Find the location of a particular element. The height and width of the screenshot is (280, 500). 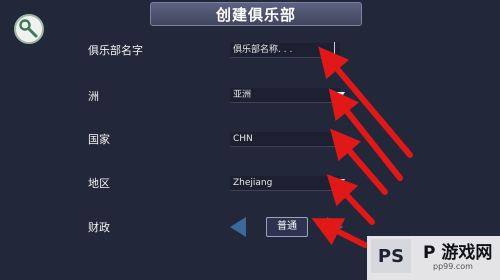

watermark-text: P 游戏网 is located at coordinates (458, 253).